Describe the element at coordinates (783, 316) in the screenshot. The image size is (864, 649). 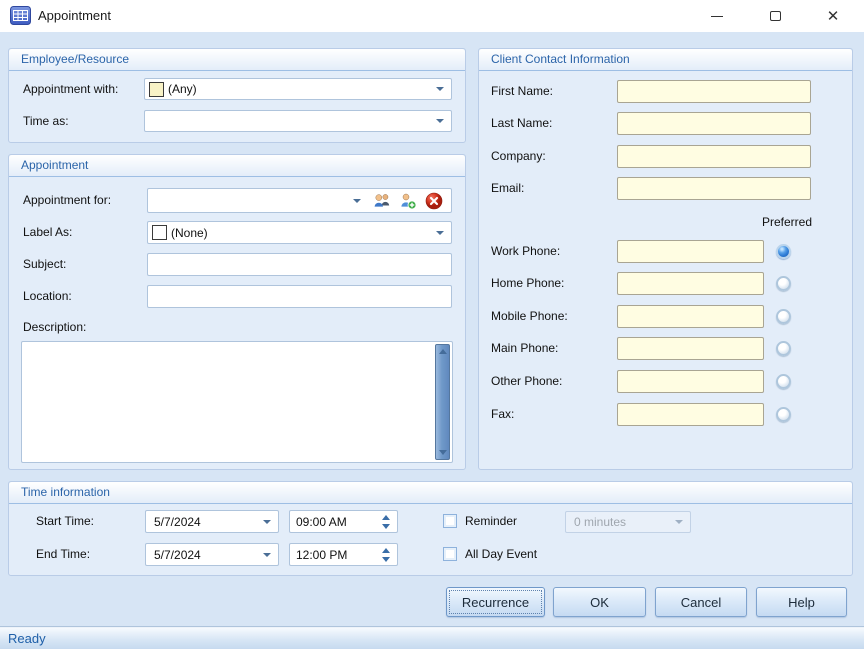
I see `mobile-phone-preferred-radio` at that location.